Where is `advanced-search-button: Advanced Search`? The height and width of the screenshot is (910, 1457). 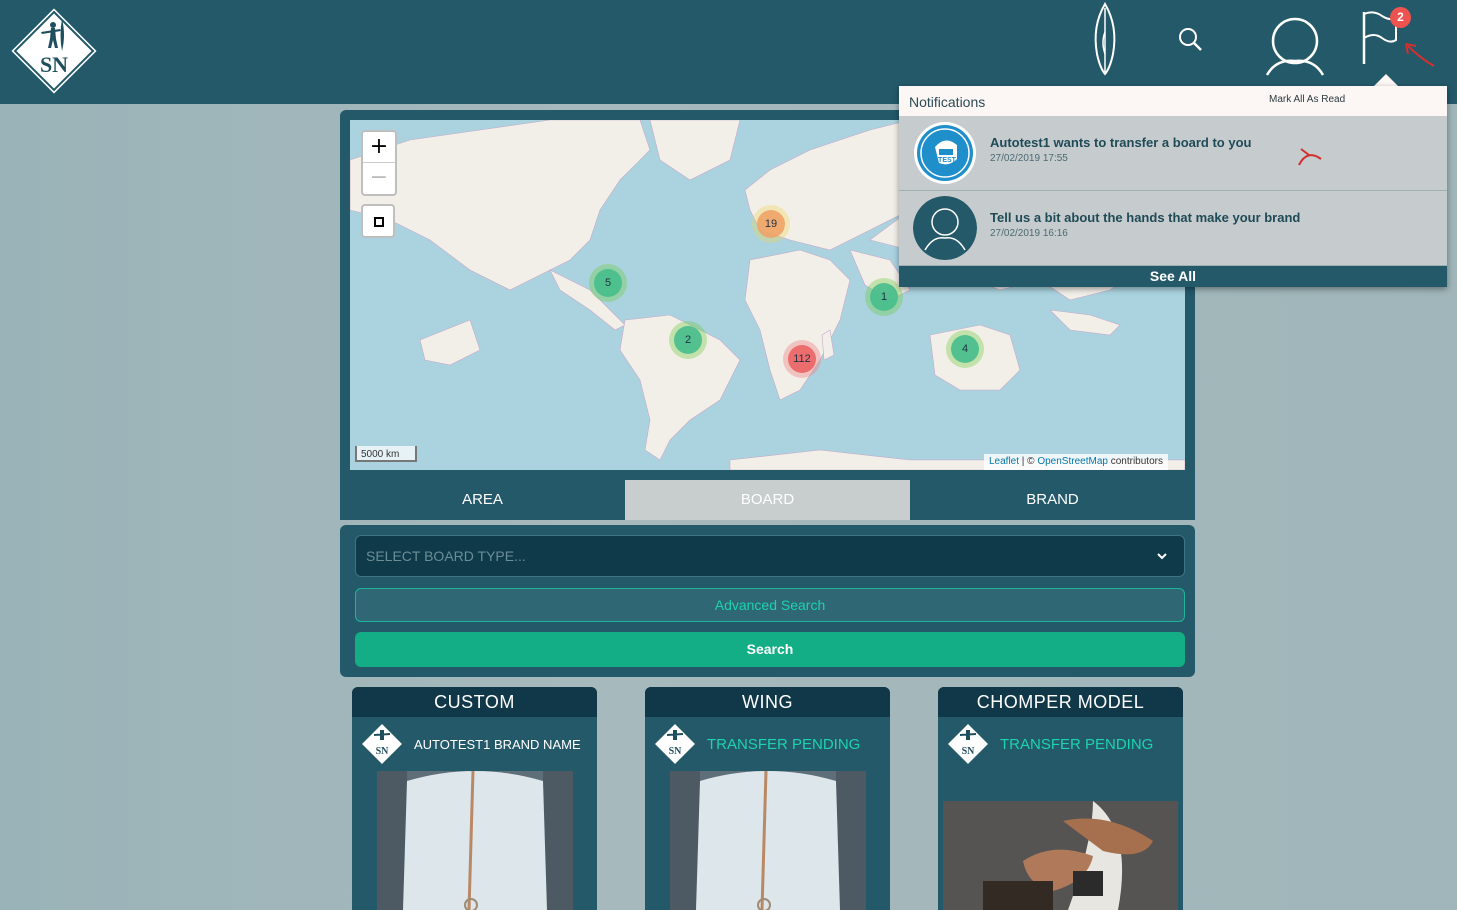
advanced-search-button: Advanced Search is located at coordinates (770, 605).